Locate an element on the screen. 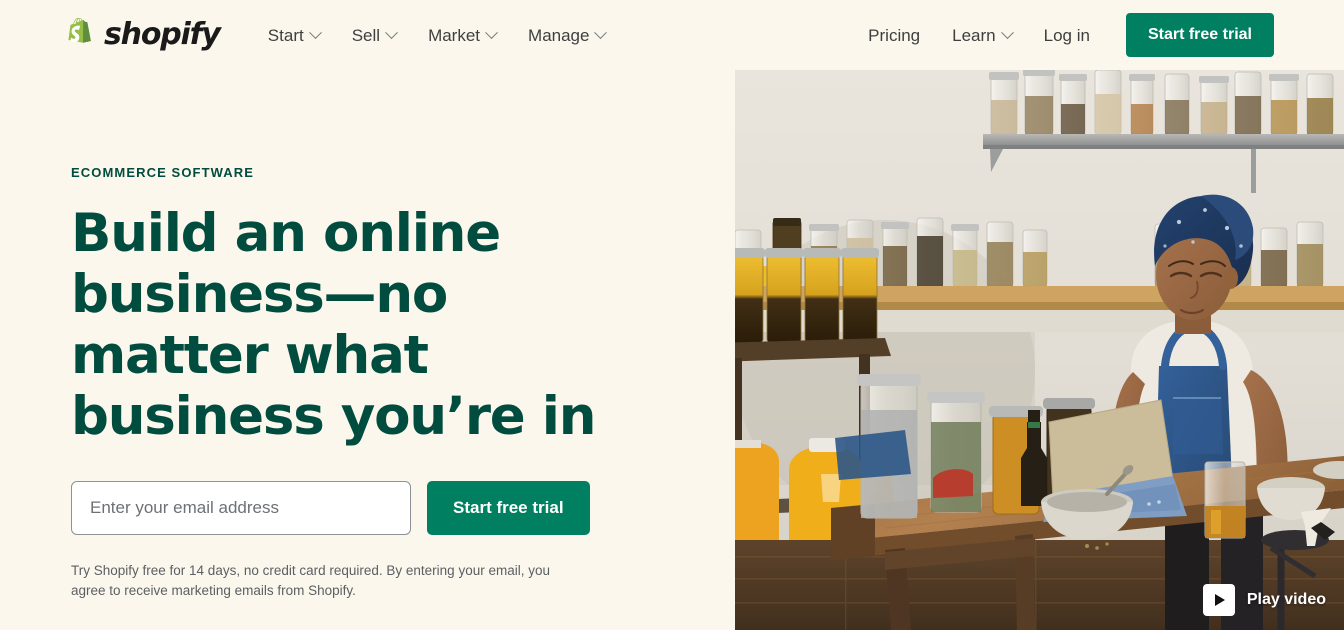 This screenshot has width=1344, height=630. primary-nav-links: Start Sell Market Manage is located at coordinates (437, 35).